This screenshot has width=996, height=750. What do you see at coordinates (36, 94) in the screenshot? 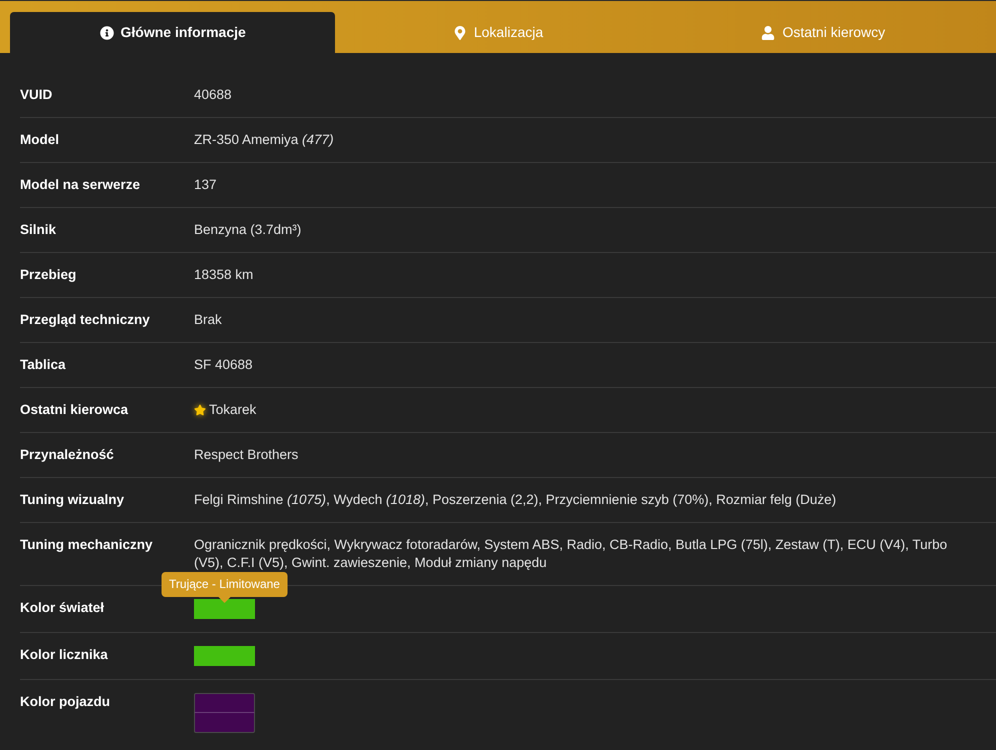
I see `field-label: VUID` at bounding box center [36, 94].